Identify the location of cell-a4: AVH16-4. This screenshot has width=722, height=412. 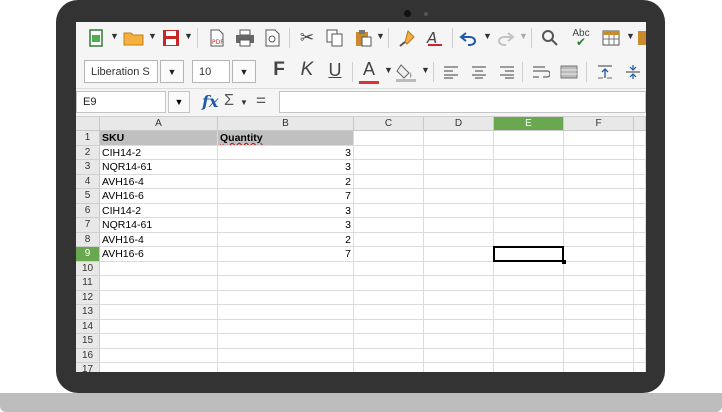
(159, 181).